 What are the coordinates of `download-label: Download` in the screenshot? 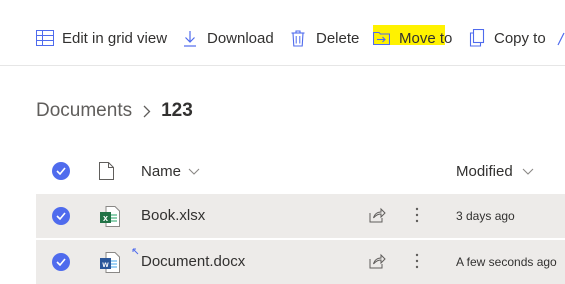 It's located at (240, 38).